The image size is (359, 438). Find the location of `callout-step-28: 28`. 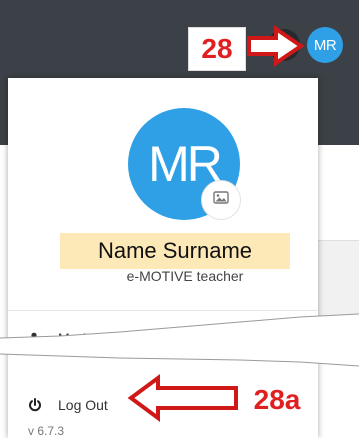

callout-step-28: 28 is located at coordinates (217, 49).